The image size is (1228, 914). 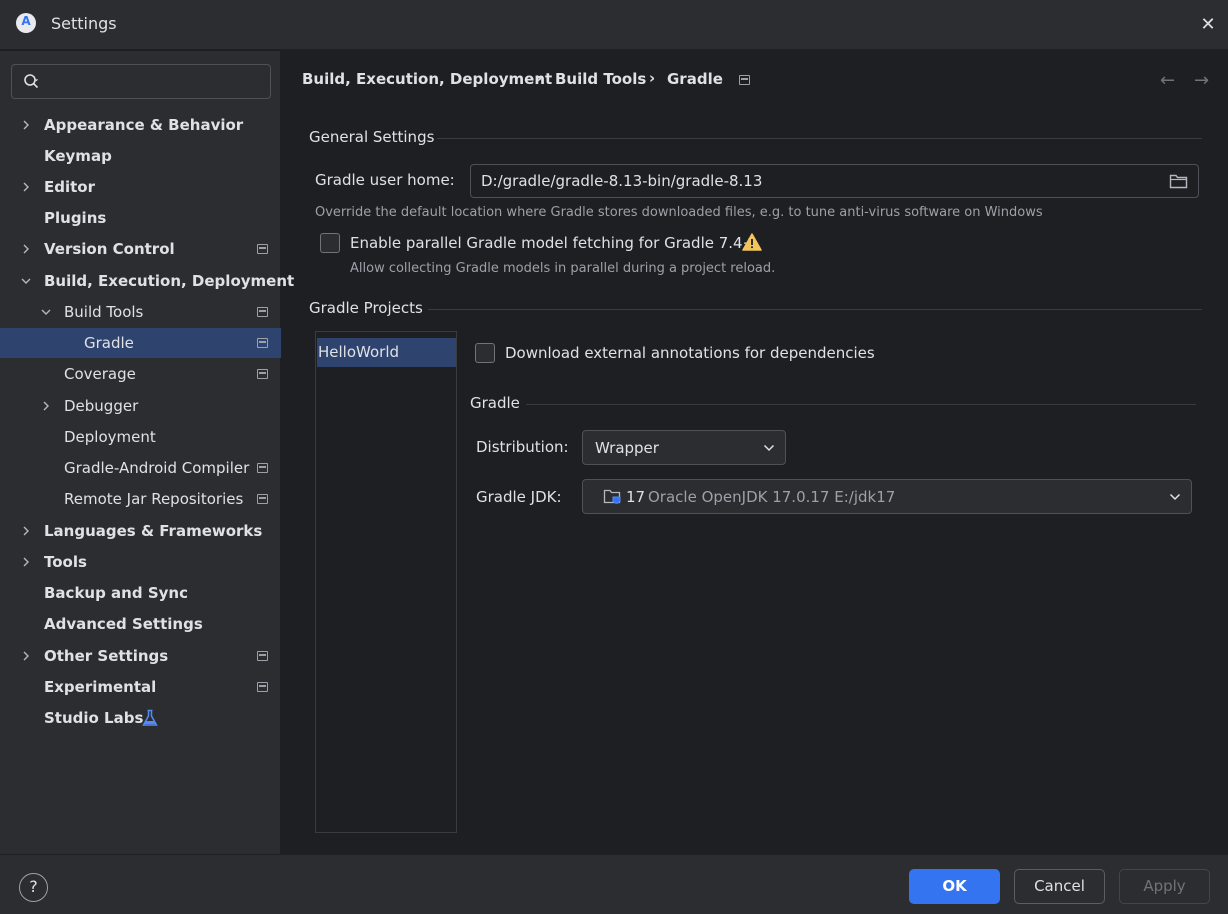 I want to click on close-button: ✕, so click(x=1208, y=25).